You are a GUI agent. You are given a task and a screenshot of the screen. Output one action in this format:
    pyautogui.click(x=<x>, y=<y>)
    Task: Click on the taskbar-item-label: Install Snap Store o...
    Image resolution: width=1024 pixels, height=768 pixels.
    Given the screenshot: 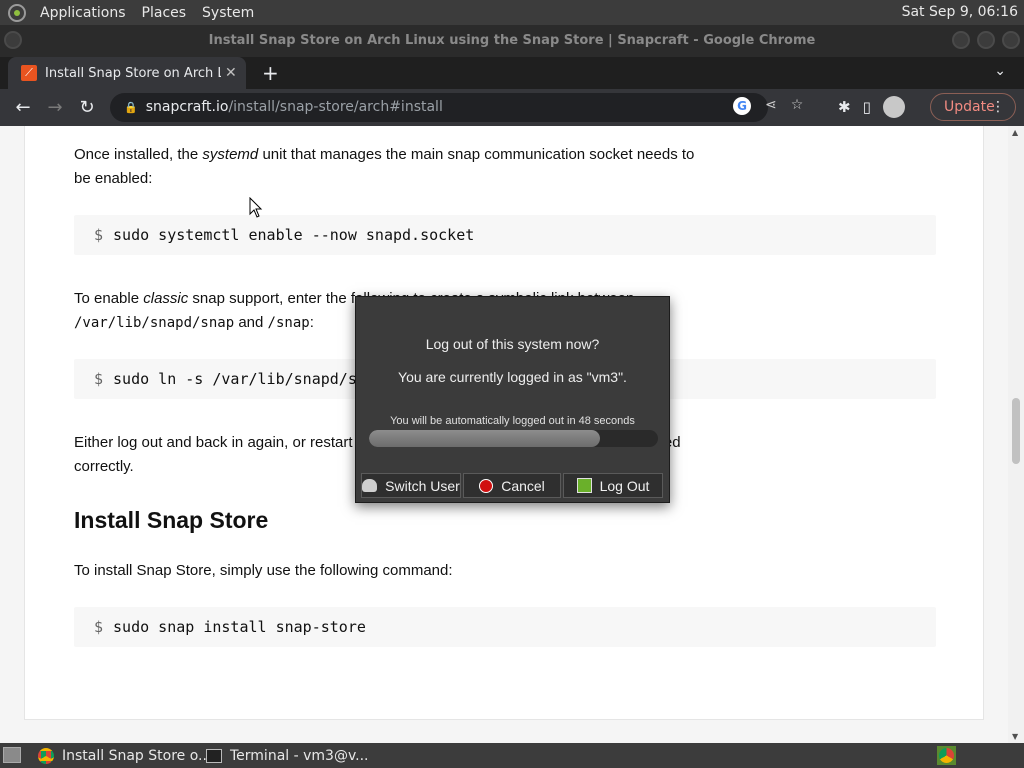 What is the action you would take?
    pyautogui.click(x=137, y=755)
    